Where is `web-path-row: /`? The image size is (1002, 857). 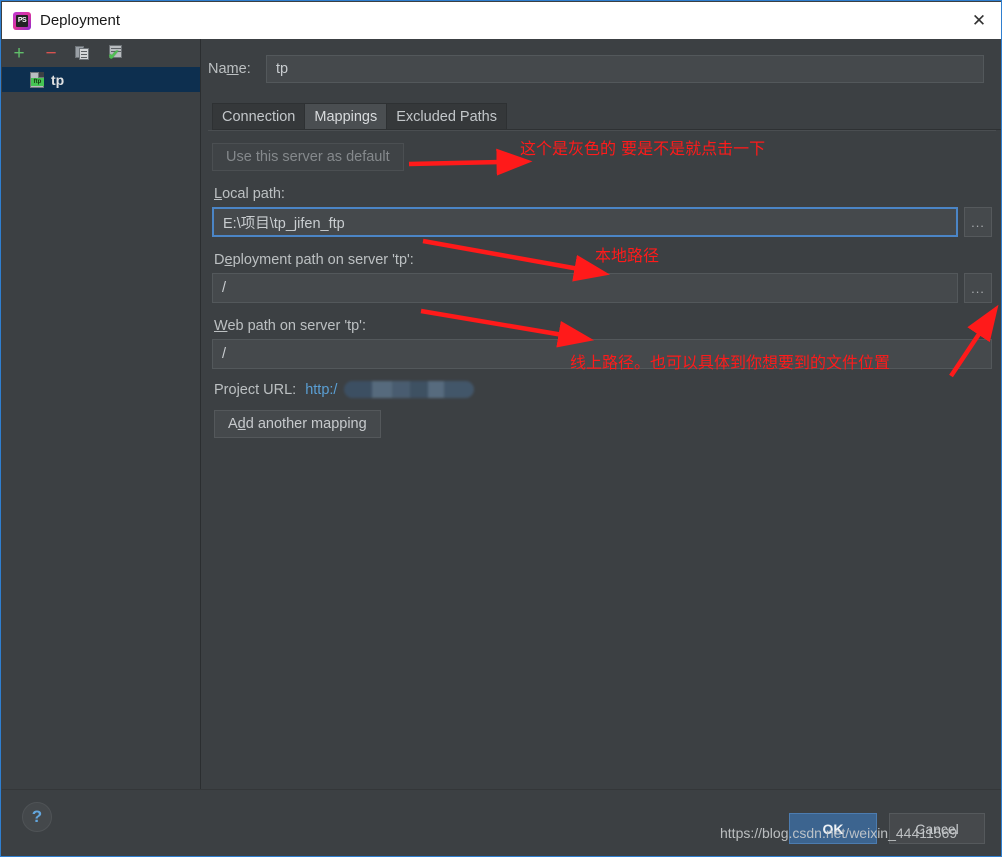 web-path-row: / is located at coordinates (602, 354).